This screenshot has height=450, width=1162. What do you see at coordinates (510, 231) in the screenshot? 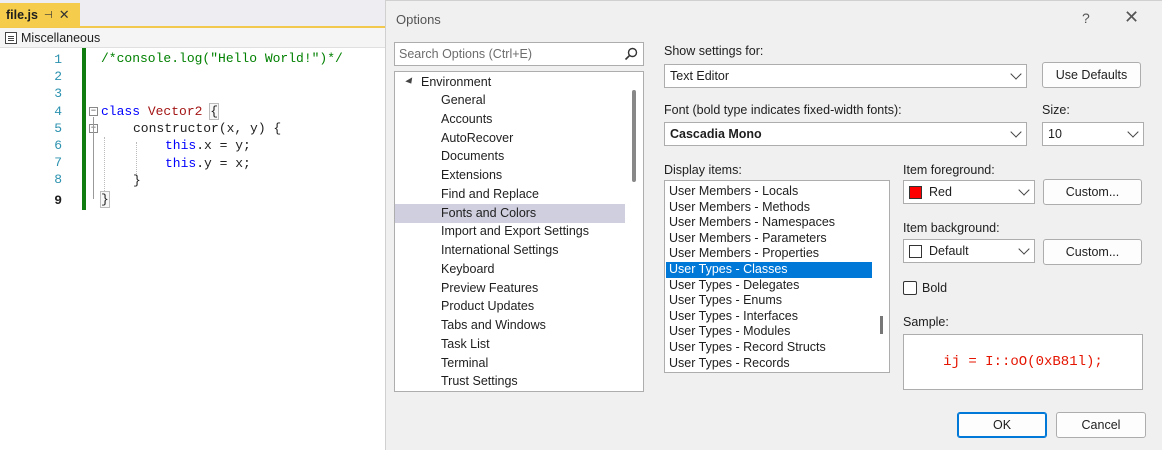
I see `tree-node: Import and Export Settings` at bounding box center [510, 231].